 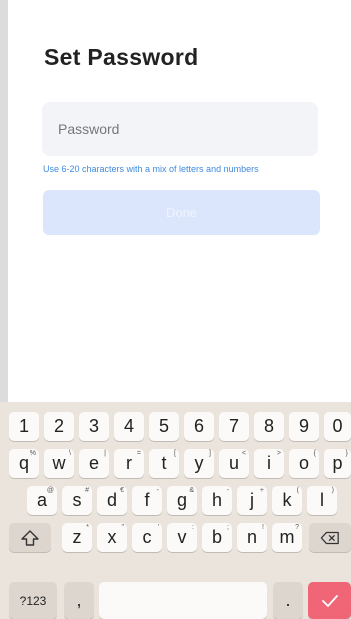 What do you see at coordinates (59, 463) in the screenshot?
I see `key-w: w \` at bounding box center [59, 463].